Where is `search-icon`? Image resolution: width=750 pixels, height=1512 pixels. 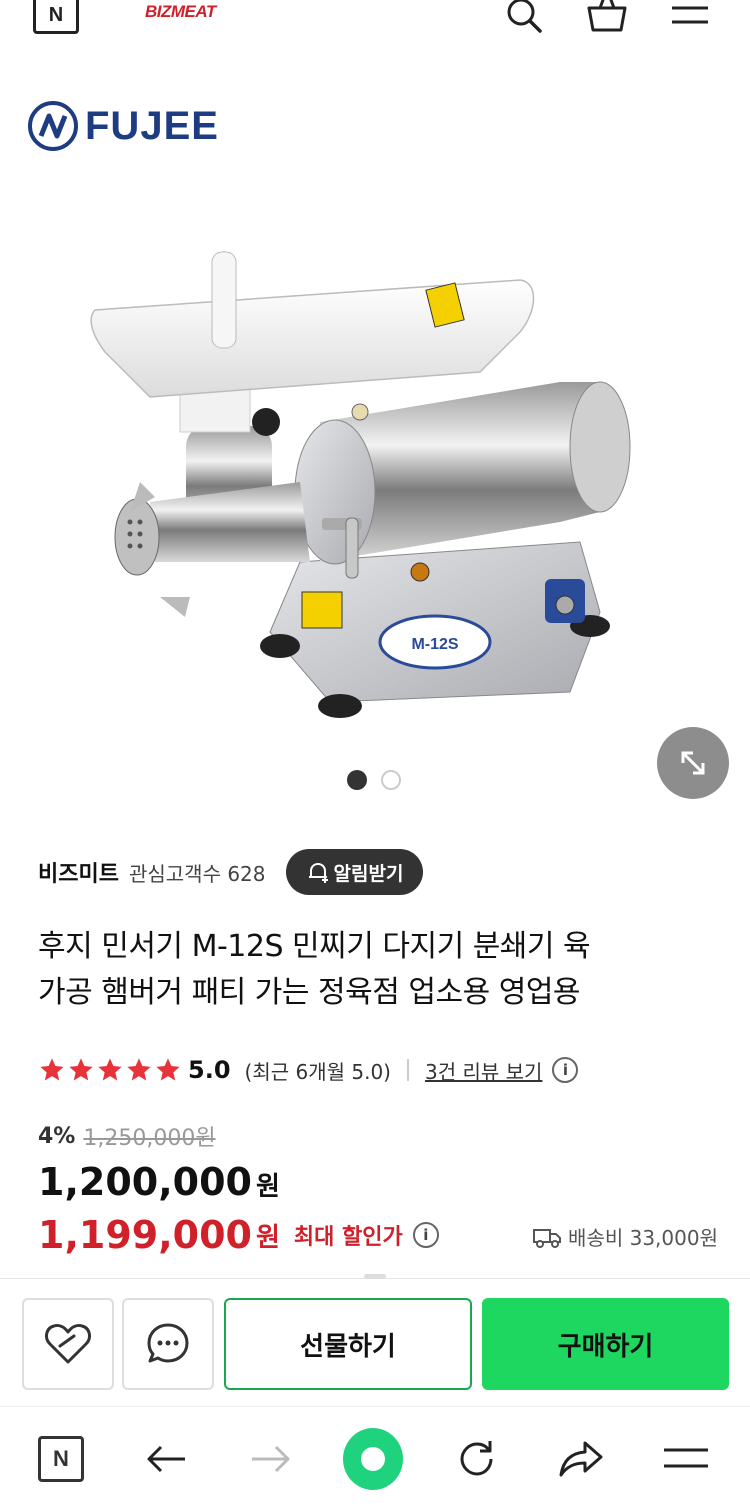
search-icon is located at coordinates (524, 18).